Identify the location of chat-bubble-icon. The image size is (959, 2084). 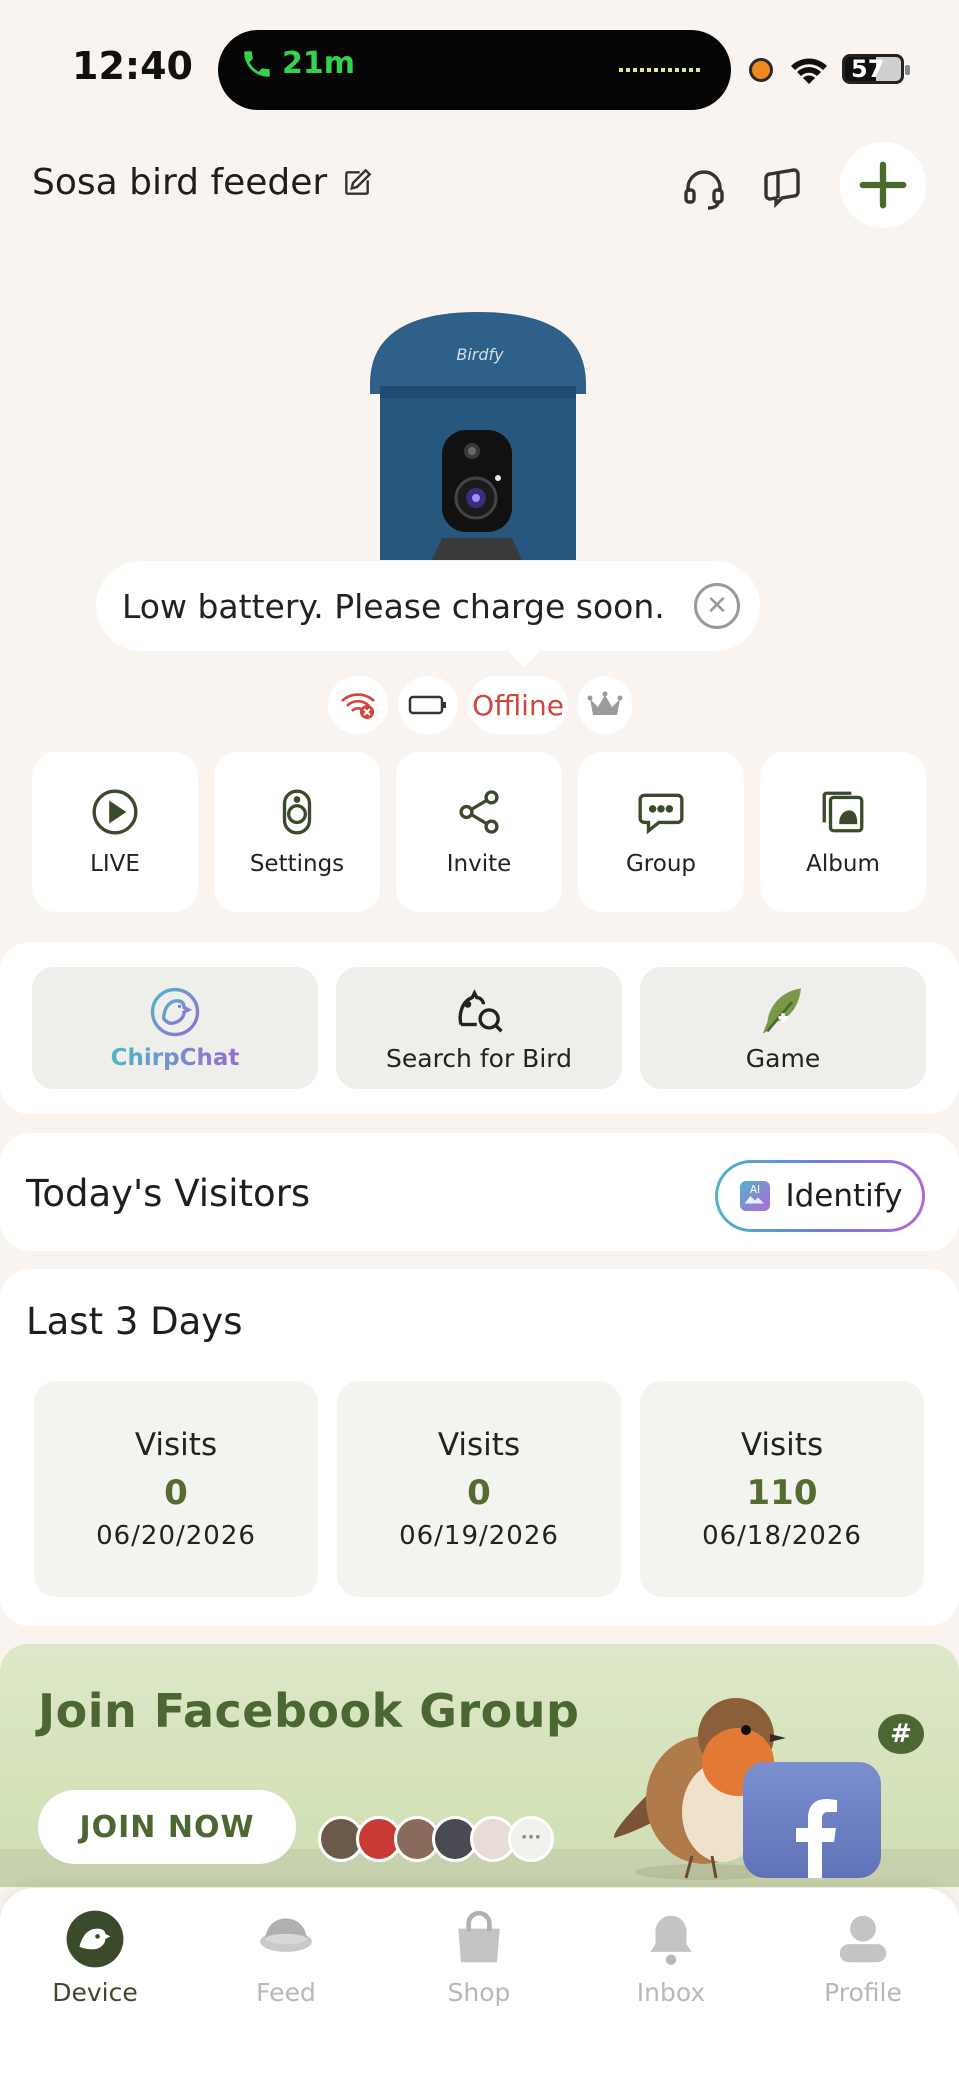
(782, 188).